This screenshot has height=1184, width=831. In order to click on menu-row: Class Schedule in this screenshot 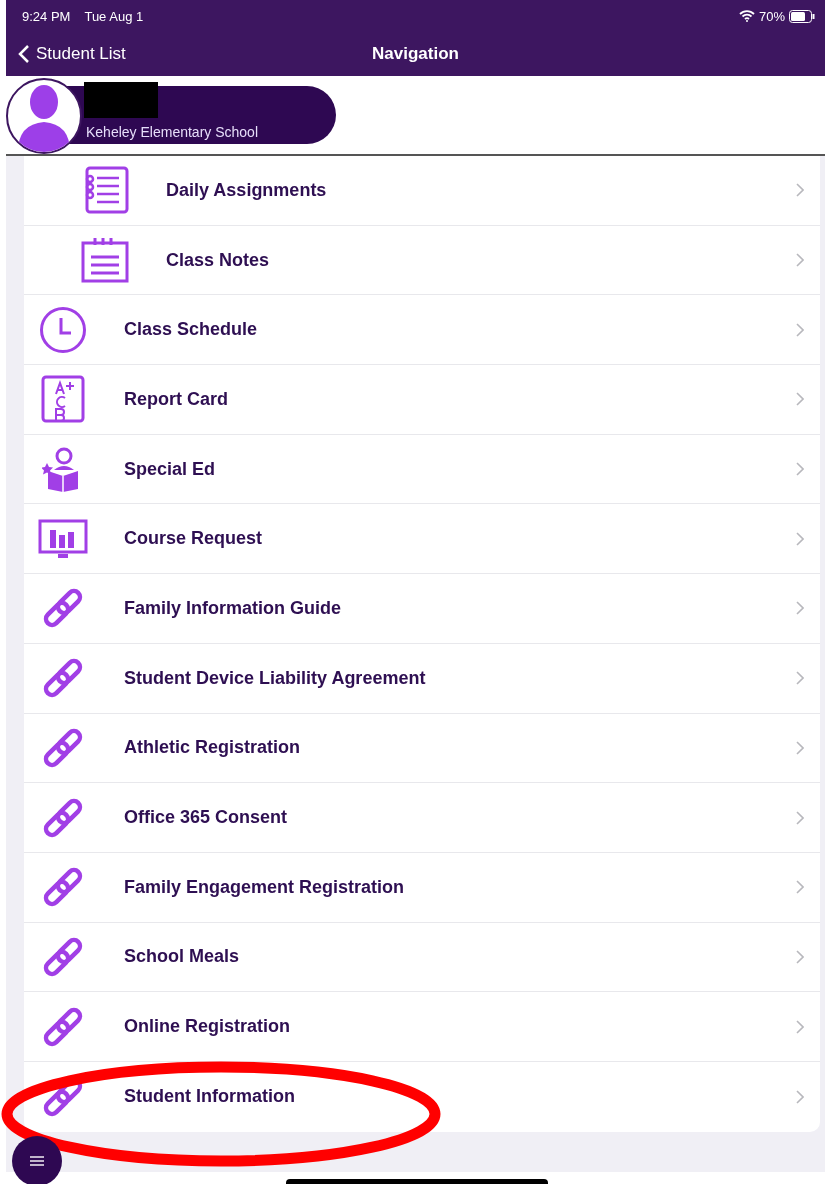, I will do `click(422, 330)`.